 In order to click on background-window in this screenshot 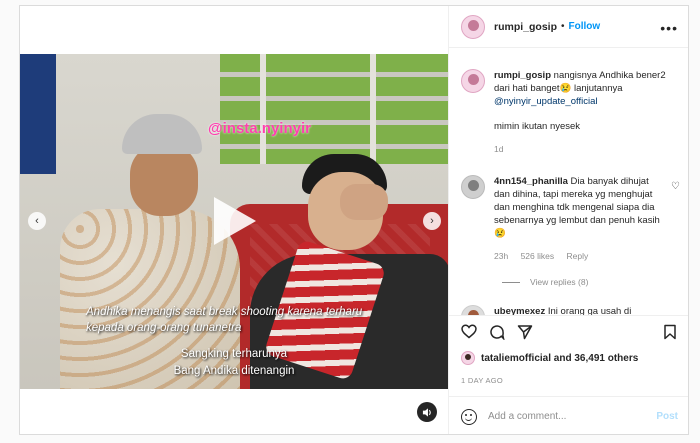, I will do `click(334, 109)`.